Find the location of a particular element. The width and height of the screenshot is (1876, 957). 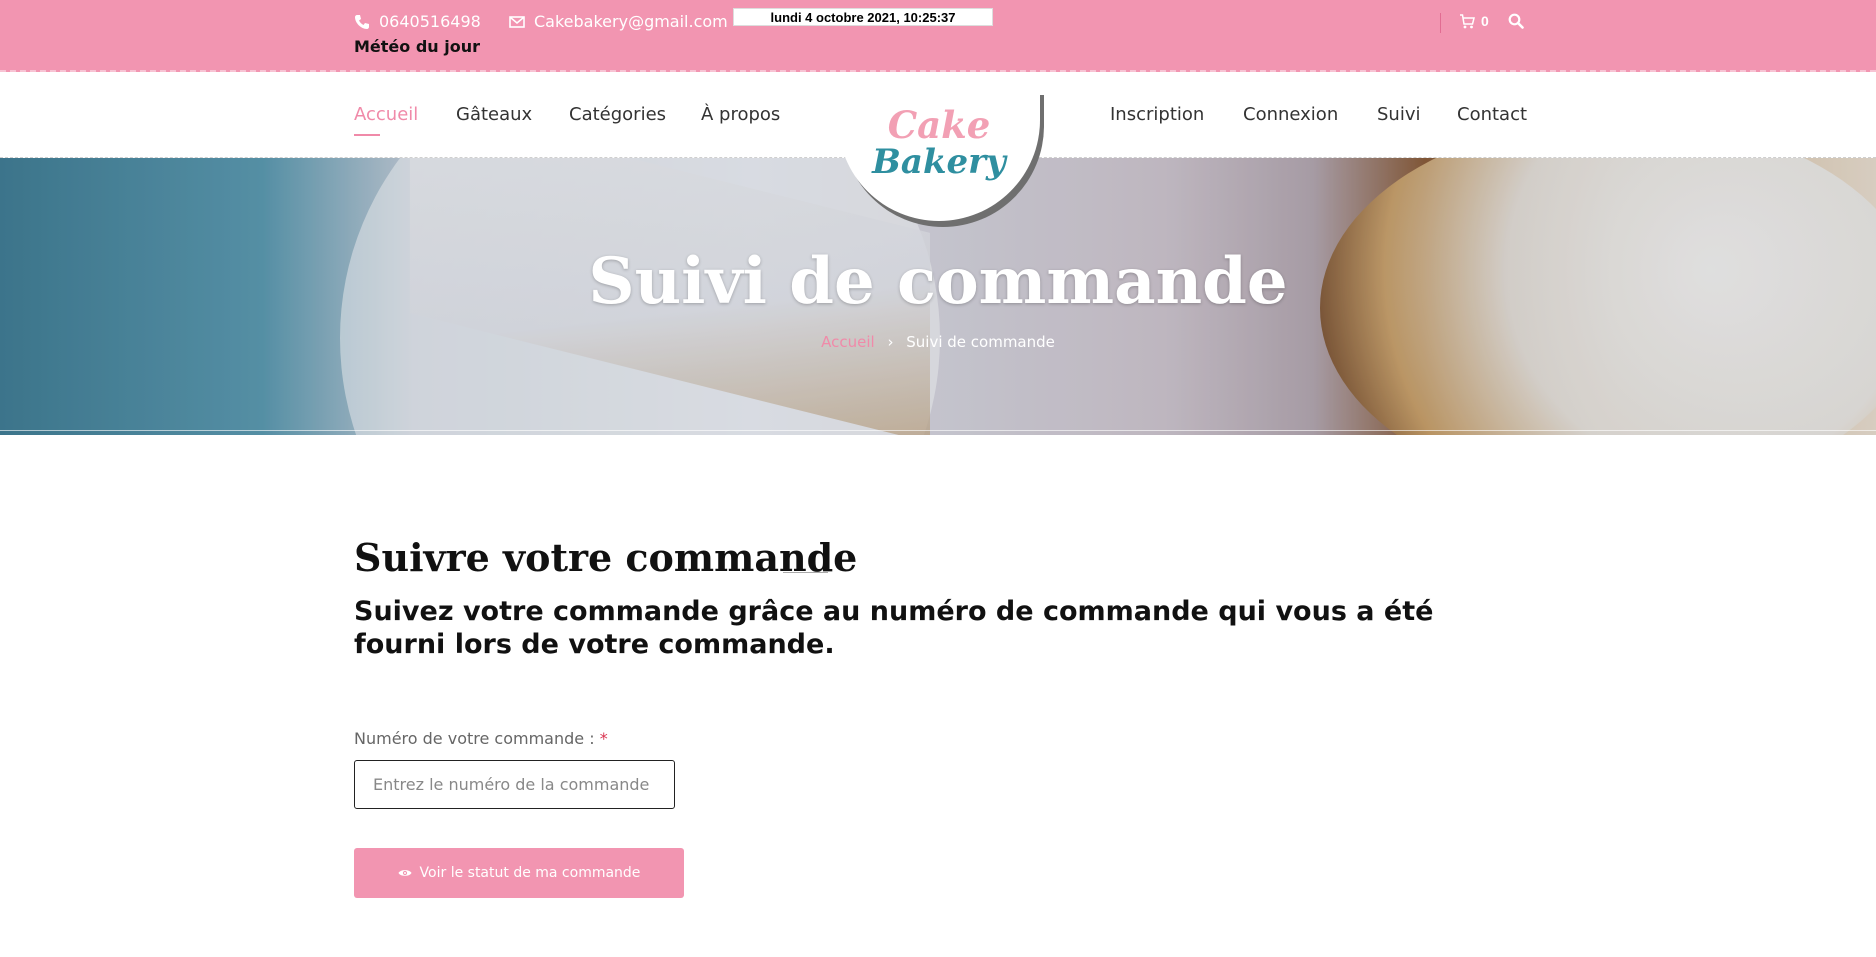

email-address: Cakebakery@gmail.com is located at coordinates (631, 21).